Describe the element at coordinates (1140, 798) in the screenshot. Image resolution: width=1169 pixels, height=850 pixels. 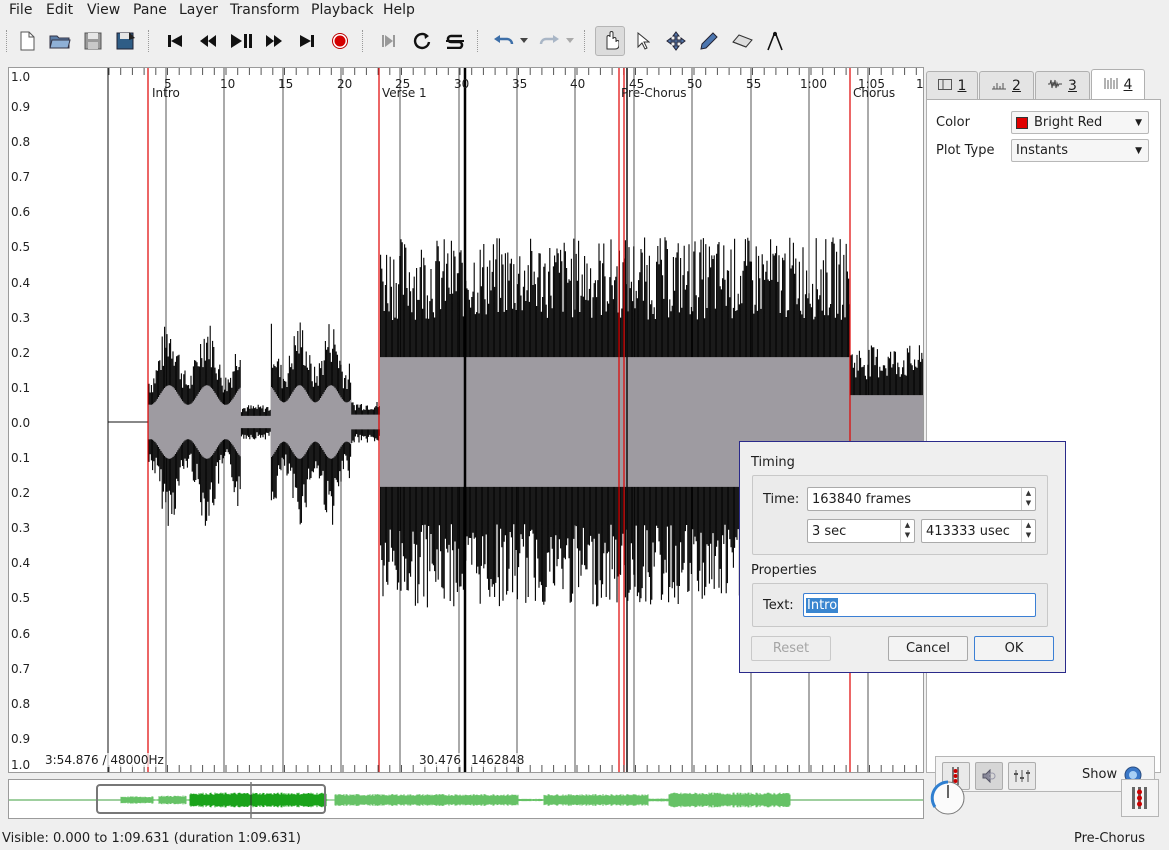
I see `pane-layers-icon` at that location.